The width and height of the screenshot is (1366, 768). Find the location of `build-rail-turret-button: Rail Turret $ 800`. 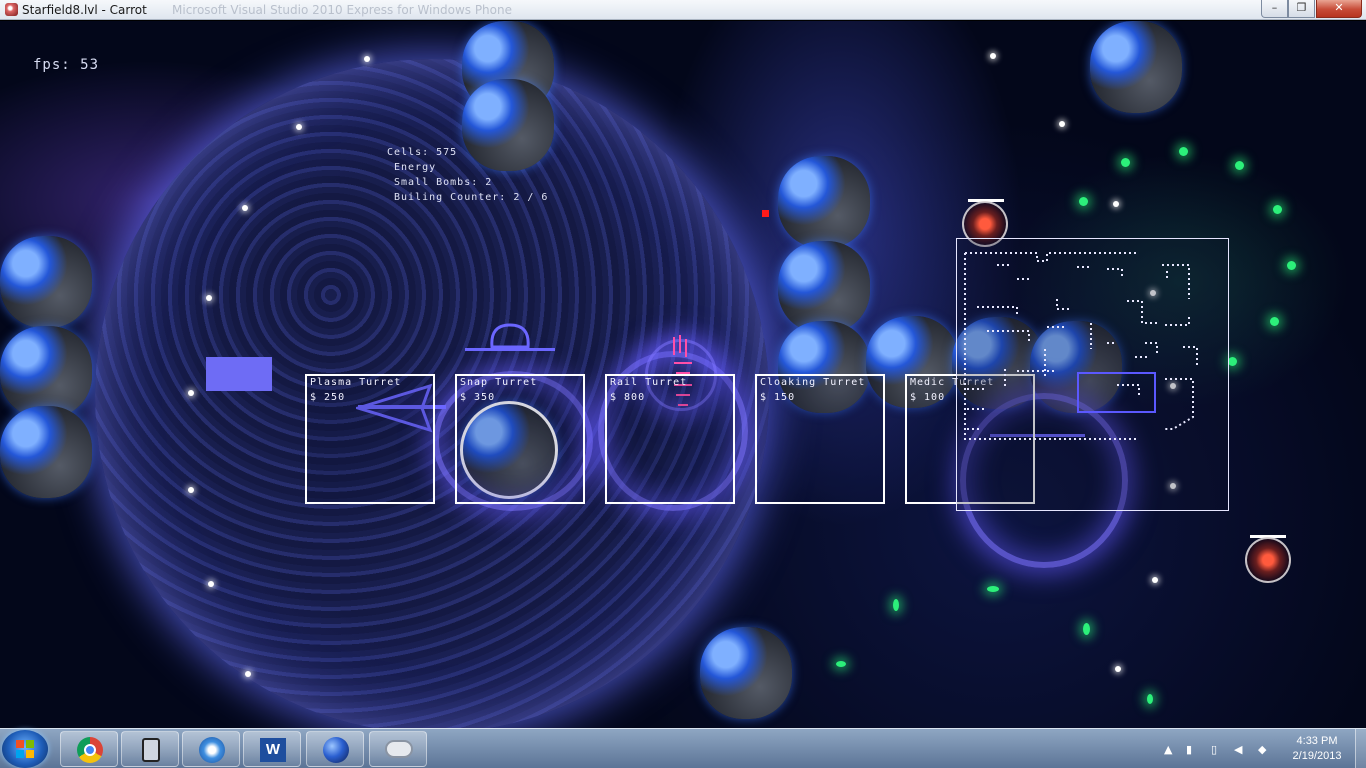

build-rail-turret-button: Rail Turret $ 800 is located at coordinates (670, 439).